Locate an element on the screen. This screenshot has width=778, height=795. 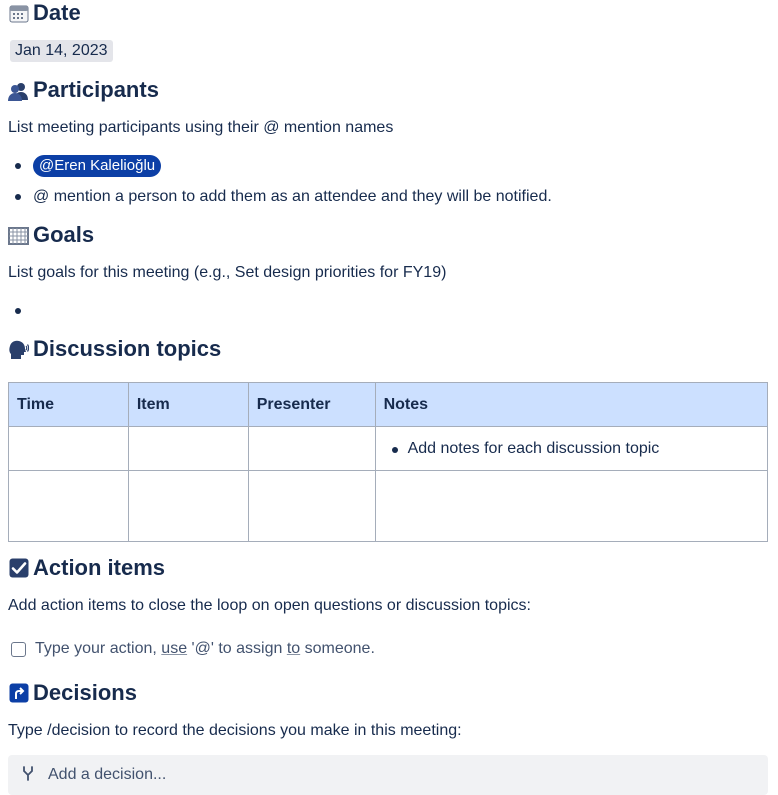
goals-heading: Goals is located at coordinates (51, 235).